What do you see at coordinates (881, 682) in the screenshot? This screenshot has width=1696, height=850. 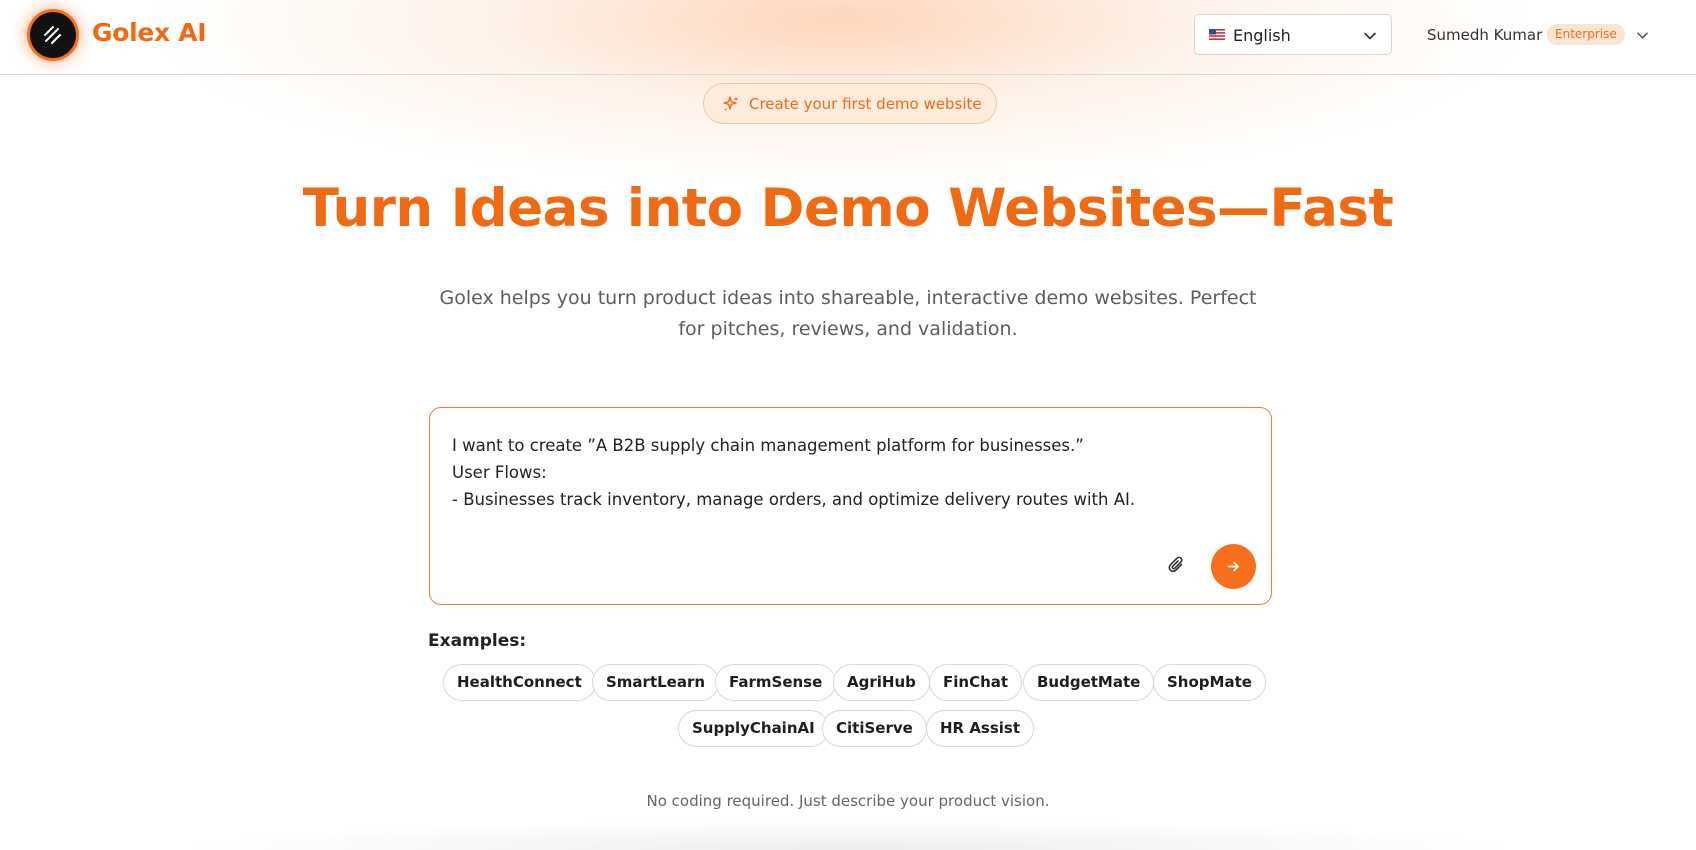 I see `example-chip-agrihub: AgriHub` at bounding box center [881, 682].